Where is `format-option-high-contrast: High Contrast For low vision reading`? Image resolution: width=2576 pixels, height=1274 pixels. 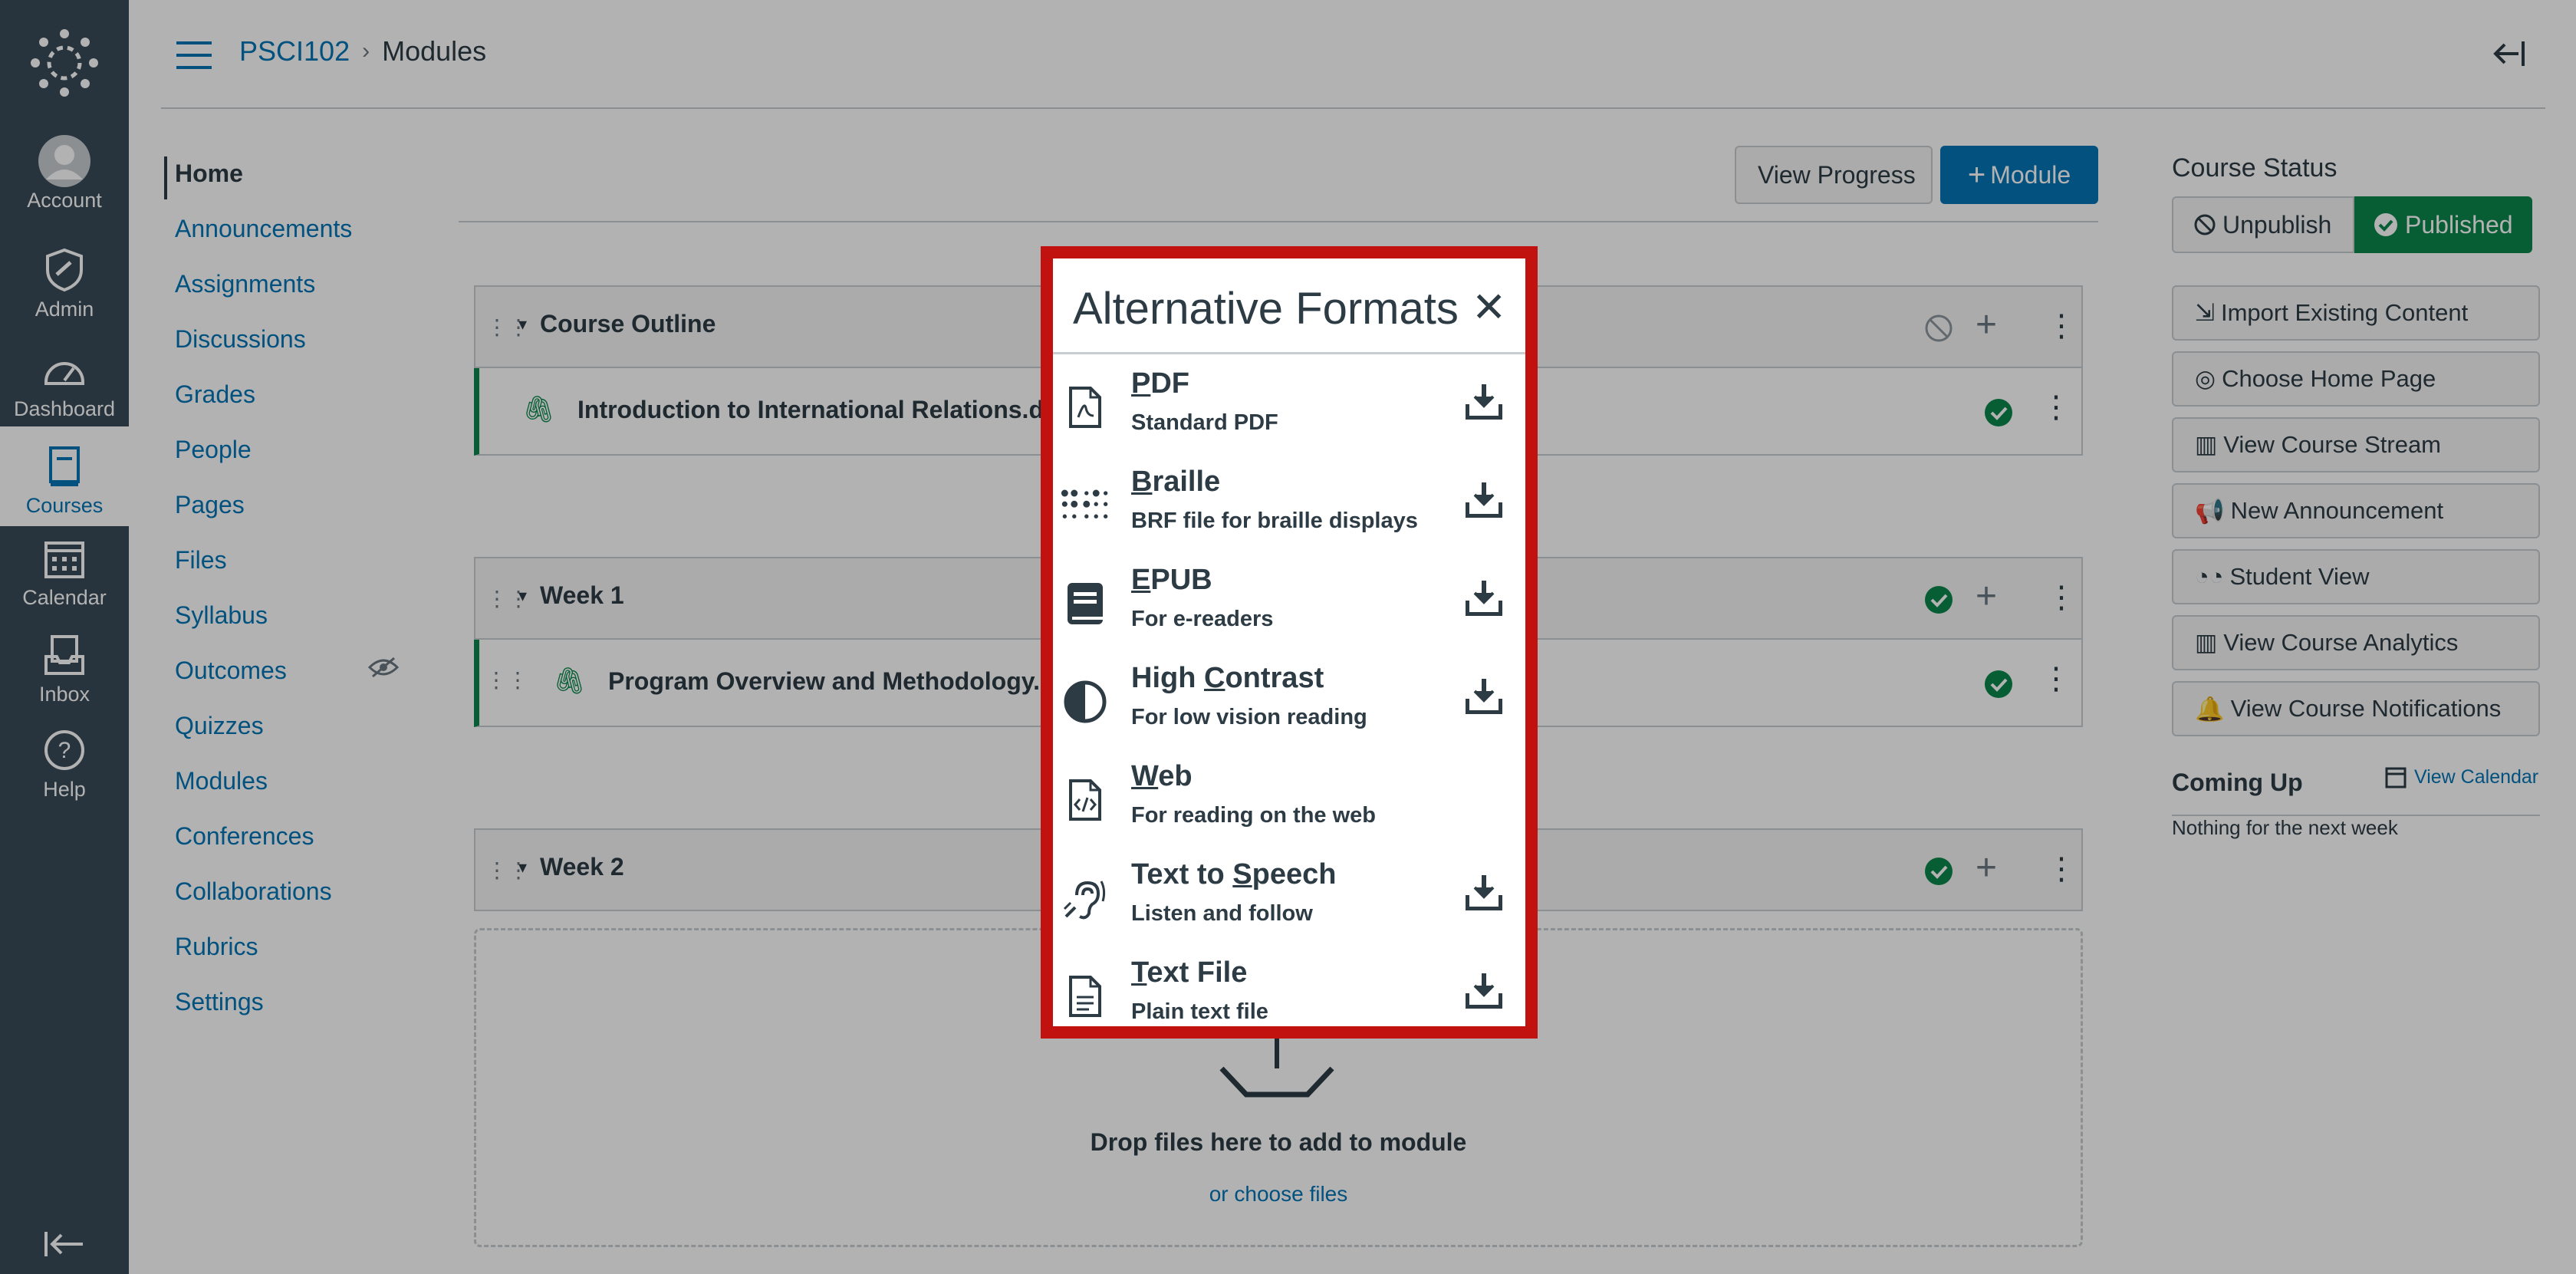 format-option-high-contrast: High Contrast For low vision reading is located at coordinates (1289, 700).